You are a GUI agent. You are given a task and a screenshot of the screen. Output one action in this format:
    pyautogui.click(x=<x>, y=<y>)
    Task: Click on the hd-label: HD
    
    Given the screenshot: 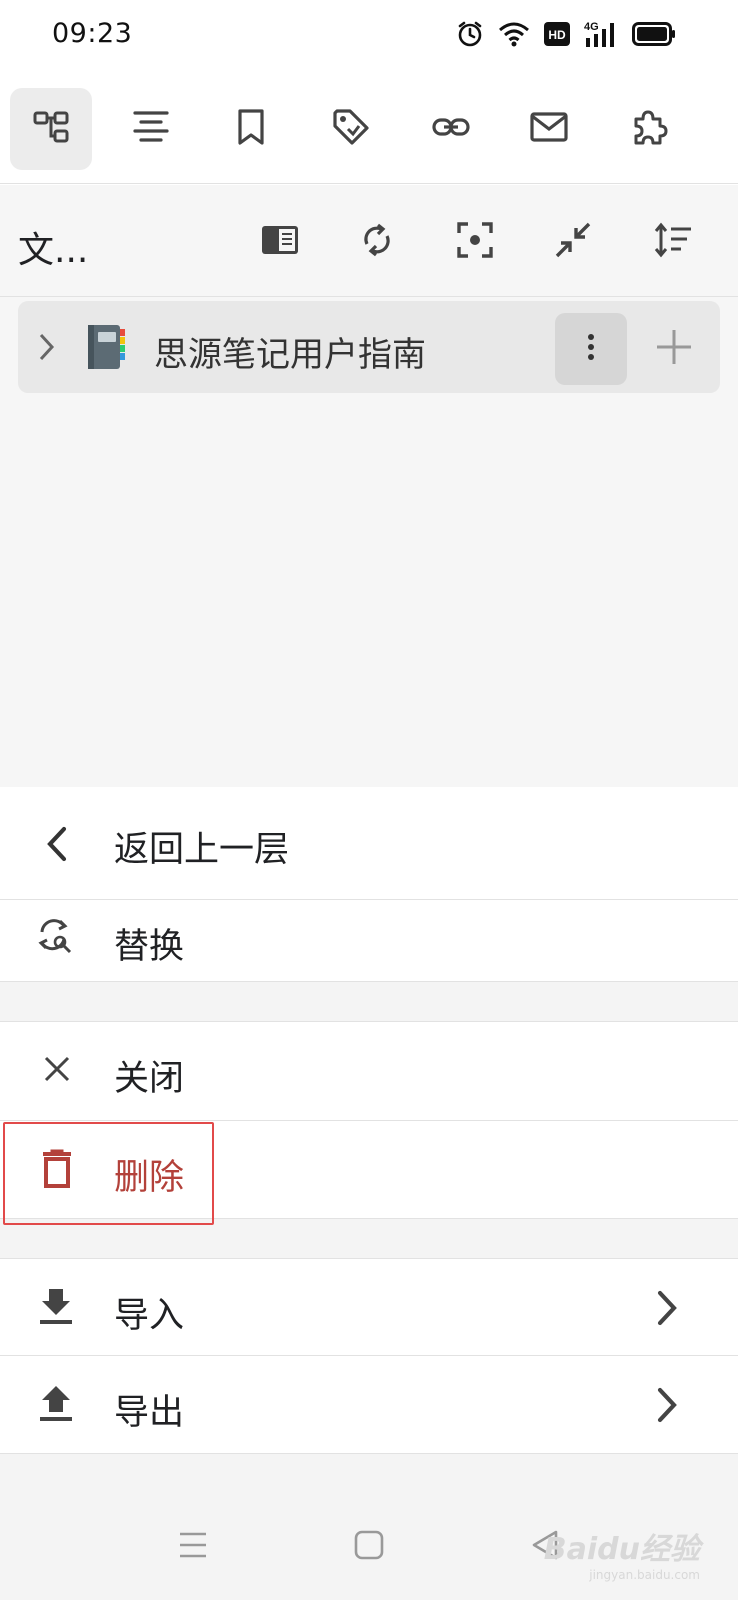 What is the action you would take?
    pyautogui.click(x=557, y=35)
    